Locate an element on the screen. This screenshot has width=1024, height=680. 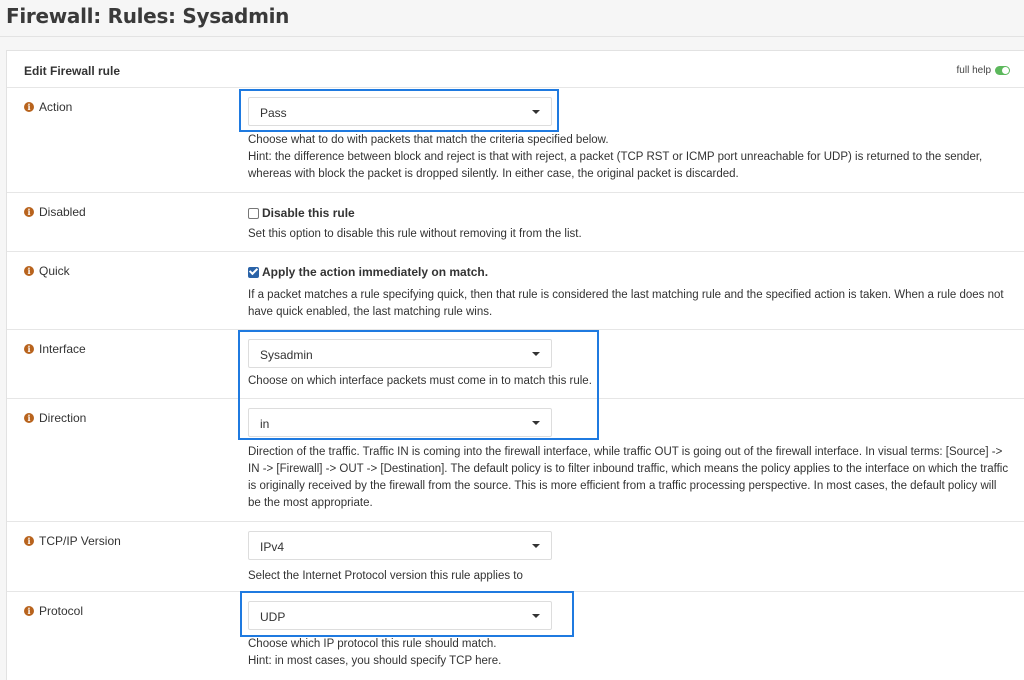
interface-label-text: Interface is located at coordinates (62, 349).